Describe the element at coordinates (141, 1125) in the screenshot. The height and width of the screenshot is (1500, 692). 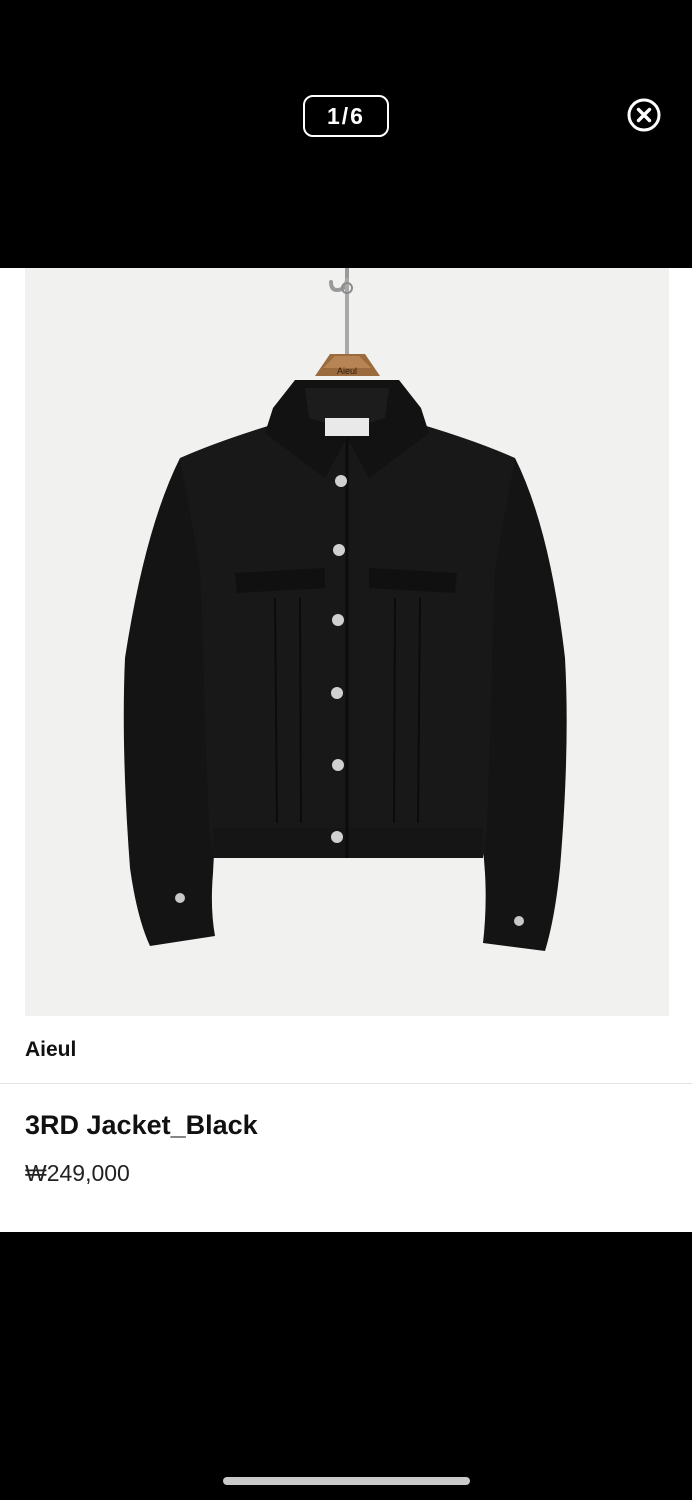
I see `product-title: 3RD Jacket_Black` at that location.